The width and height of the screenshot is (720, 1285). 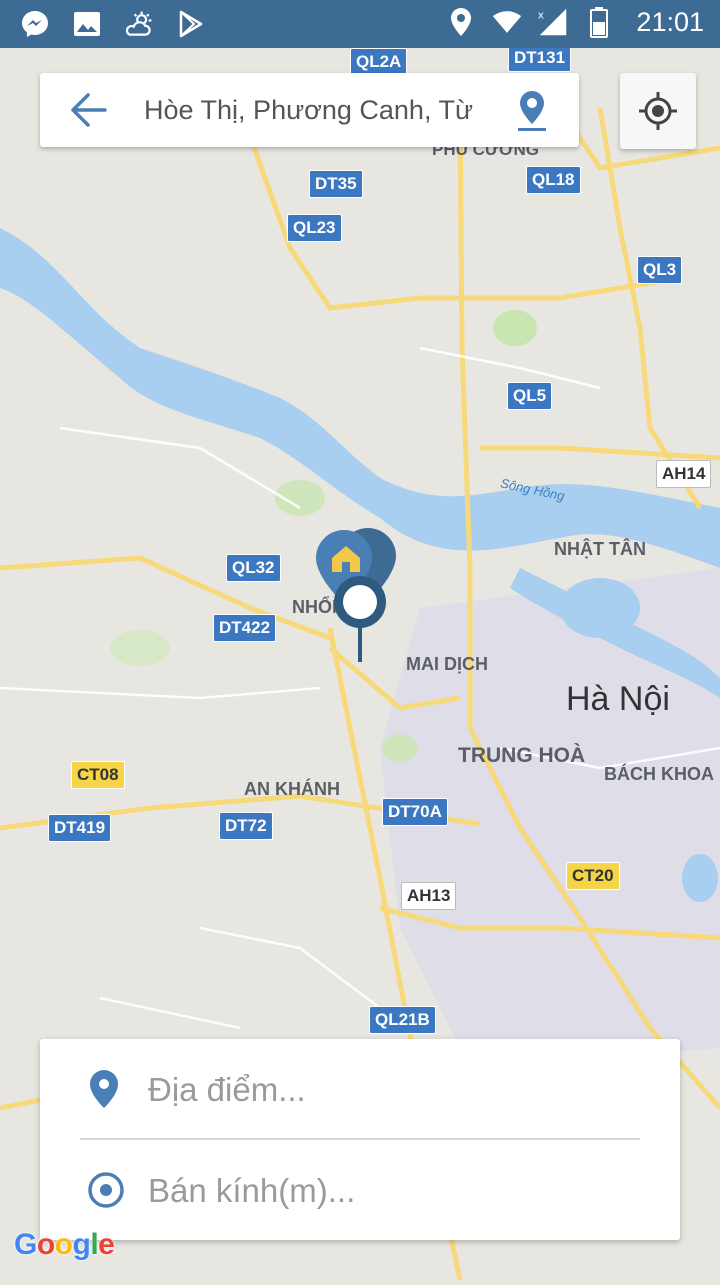 What do you see at coordinates (599, 22) in the screenshot?
I see `battery-icon` at bounding box center [599, 22].